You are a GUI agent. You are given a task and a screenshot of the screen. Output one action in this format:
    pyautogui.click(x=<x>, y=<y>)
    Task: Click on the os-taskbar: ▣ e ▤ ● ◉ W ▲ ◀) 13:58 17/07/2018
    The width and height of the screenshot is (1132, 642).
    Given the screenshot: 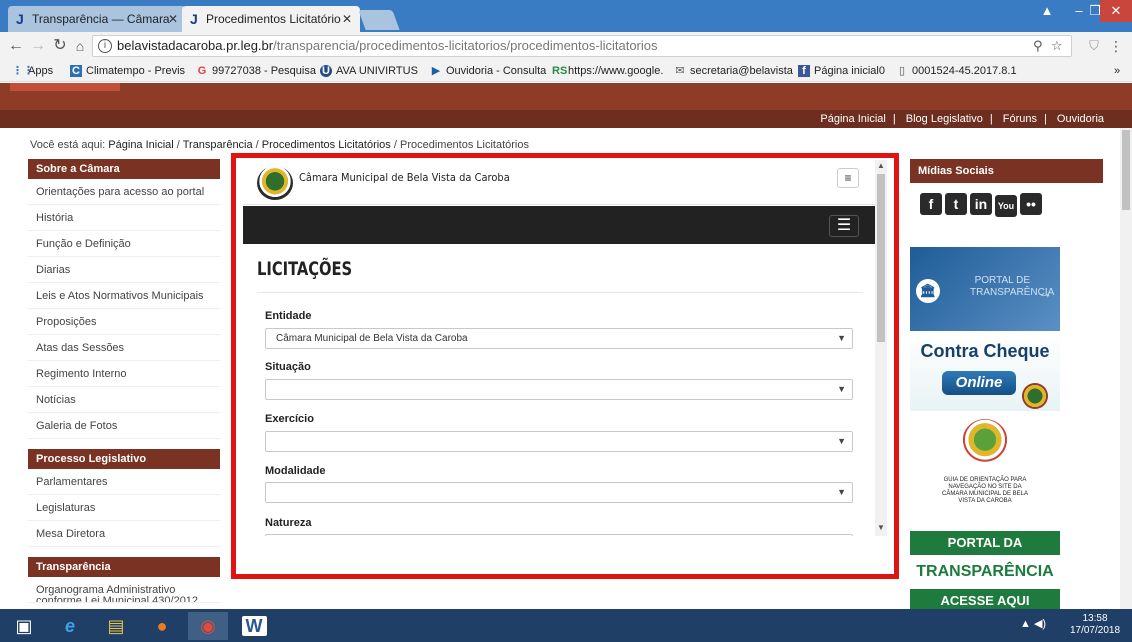 What is the action you would take?
    pyautogui.click(x=566, y=625)
    